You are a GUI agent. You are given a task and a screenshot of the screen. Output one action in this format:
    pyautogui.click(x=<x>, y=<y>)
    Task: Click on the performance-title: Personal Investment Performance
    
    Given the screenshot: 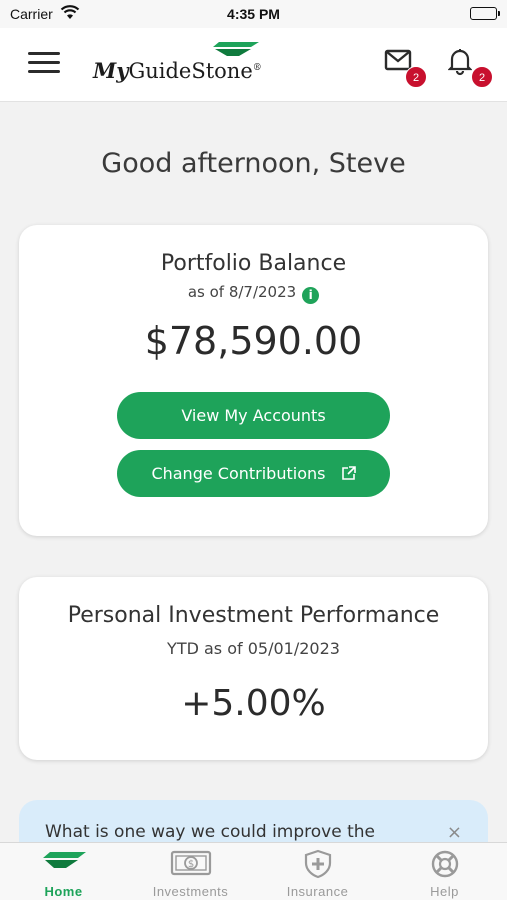 What is the action you would take?
    pyautogui.click(x=253, y=615)
    